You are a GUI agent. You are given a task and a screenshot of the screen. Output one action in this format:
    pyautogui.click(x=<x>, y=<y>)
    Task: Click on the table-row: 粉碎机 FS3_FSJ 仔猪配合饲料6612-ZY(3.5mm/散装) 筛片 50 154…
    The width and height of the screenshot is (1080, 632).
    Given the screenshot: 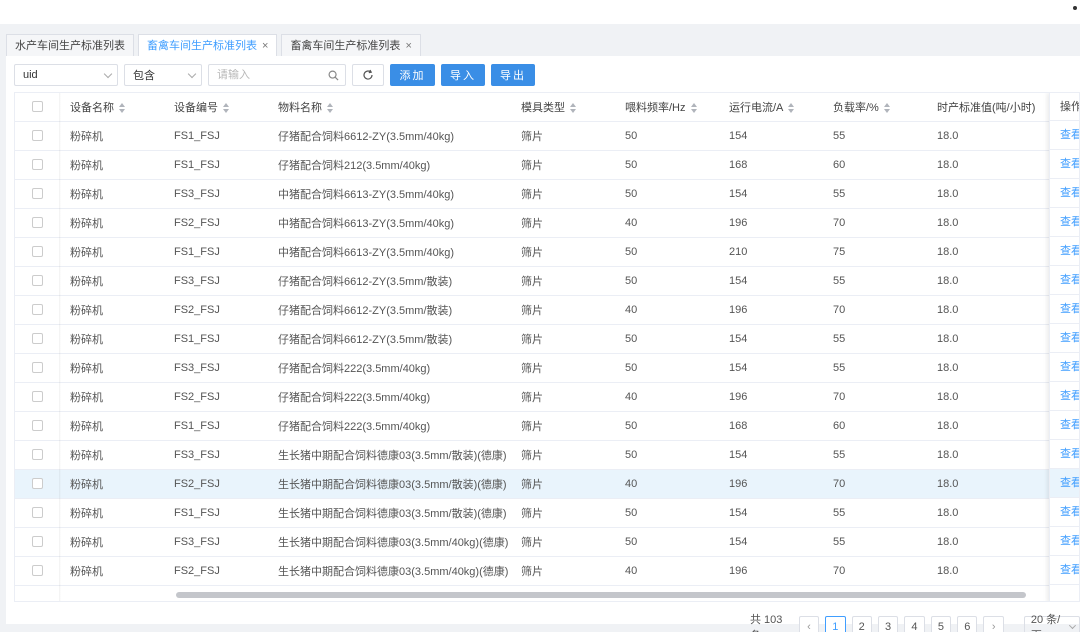 What is the action you would take?
    pyautogui.click(x=547, y=281)
    